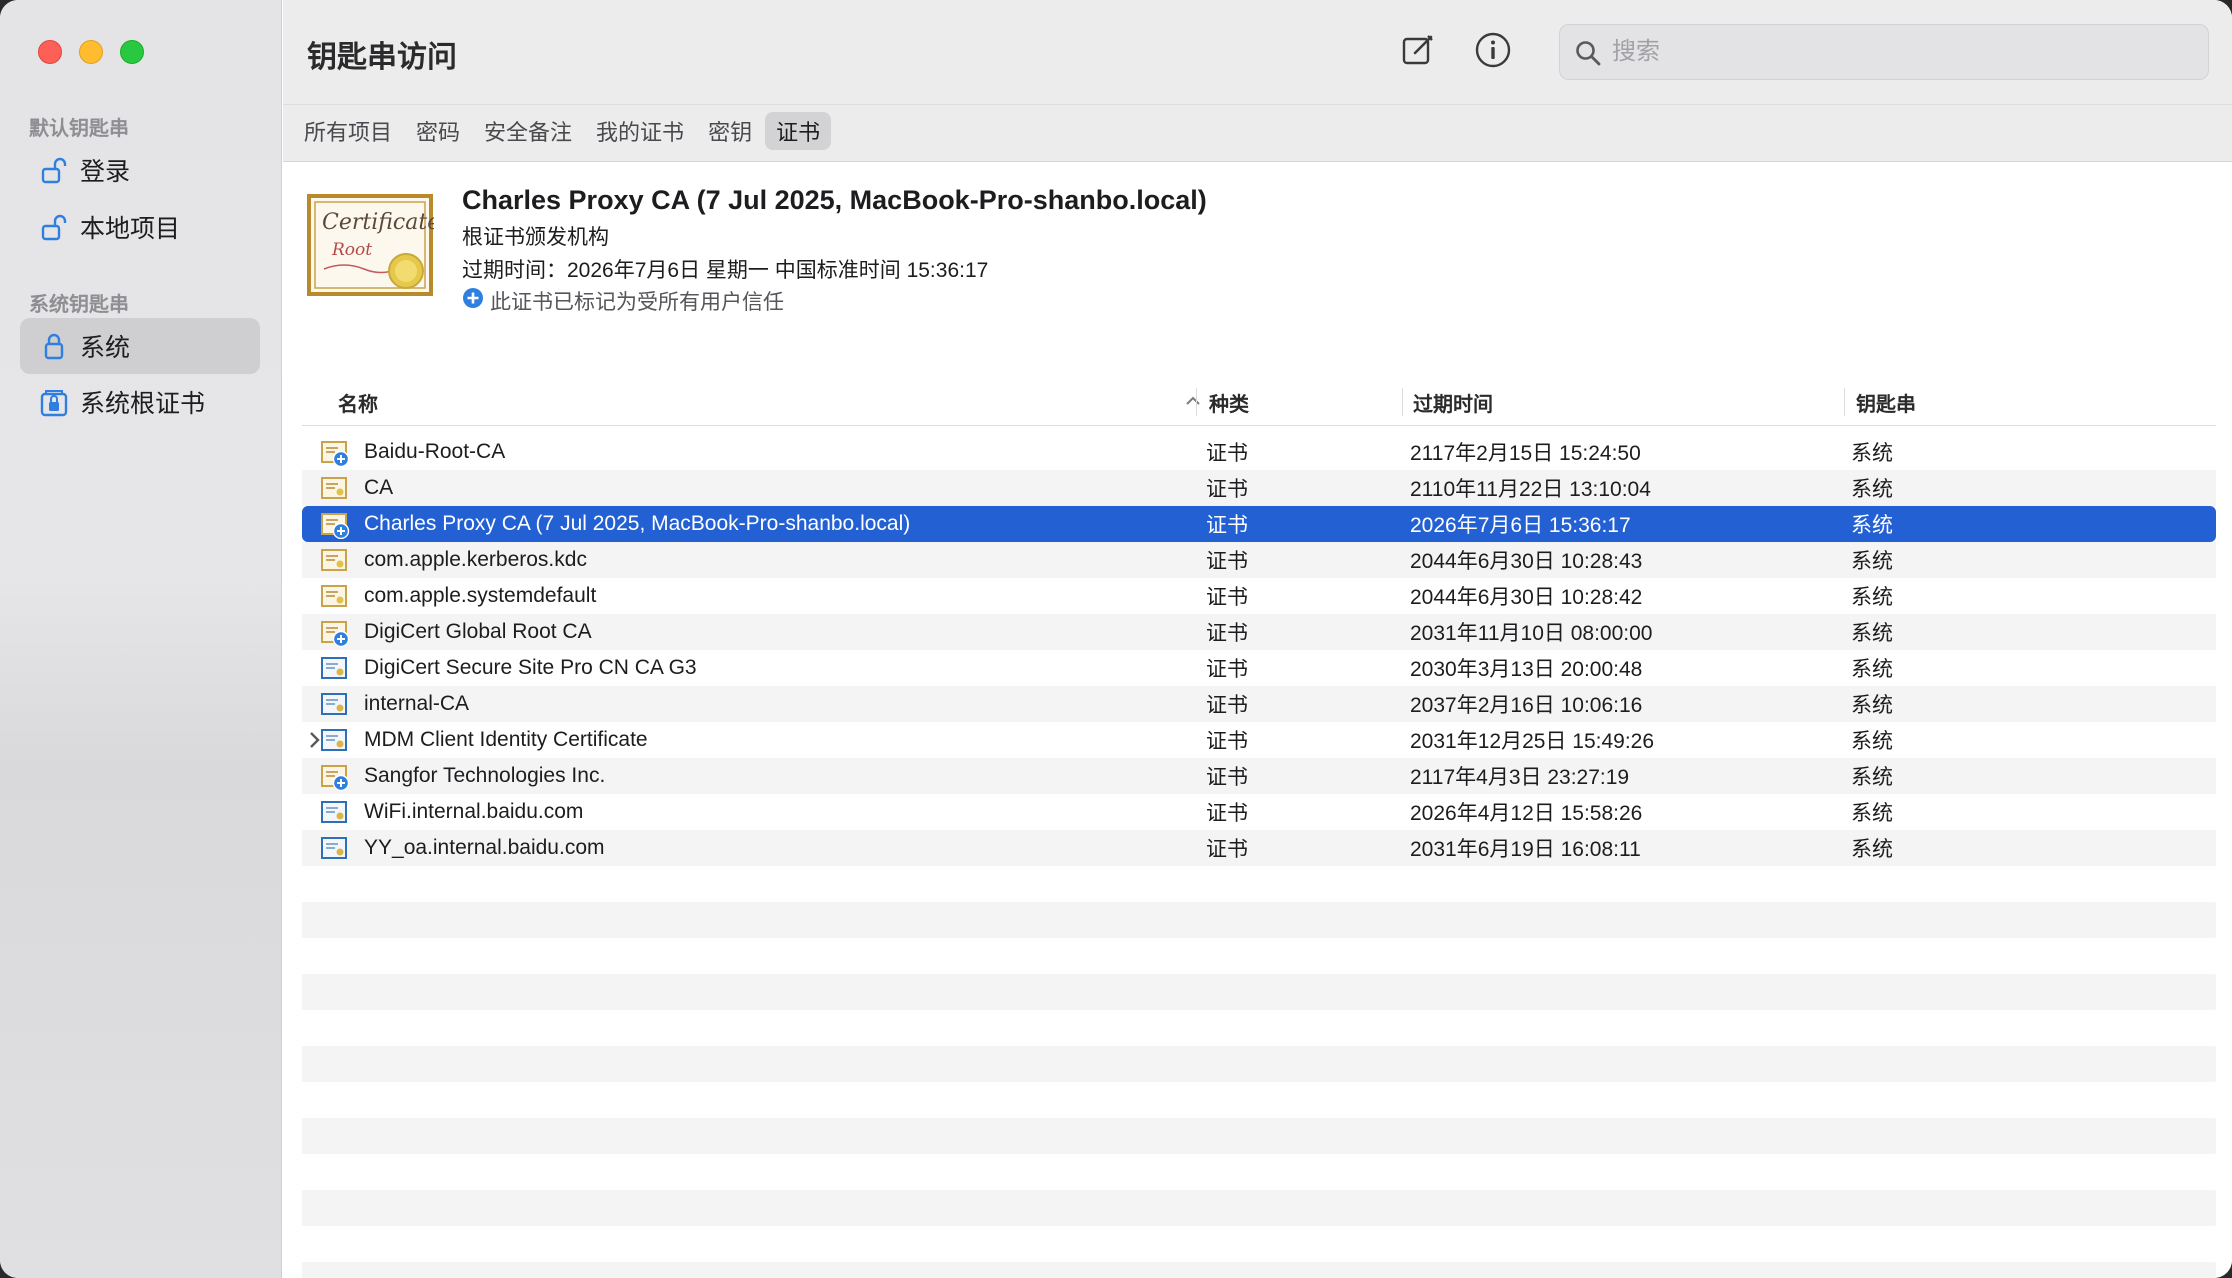  I want to click on tab-all-items: 所有项目, so click(348, 131).